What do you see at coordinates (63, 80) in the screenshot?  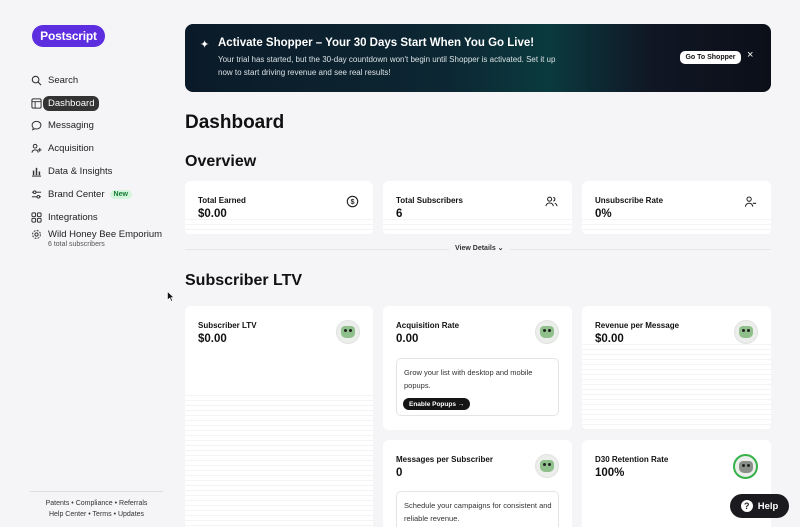 I see `sidebar-item-label: Search` at bounding box center [63, 80].